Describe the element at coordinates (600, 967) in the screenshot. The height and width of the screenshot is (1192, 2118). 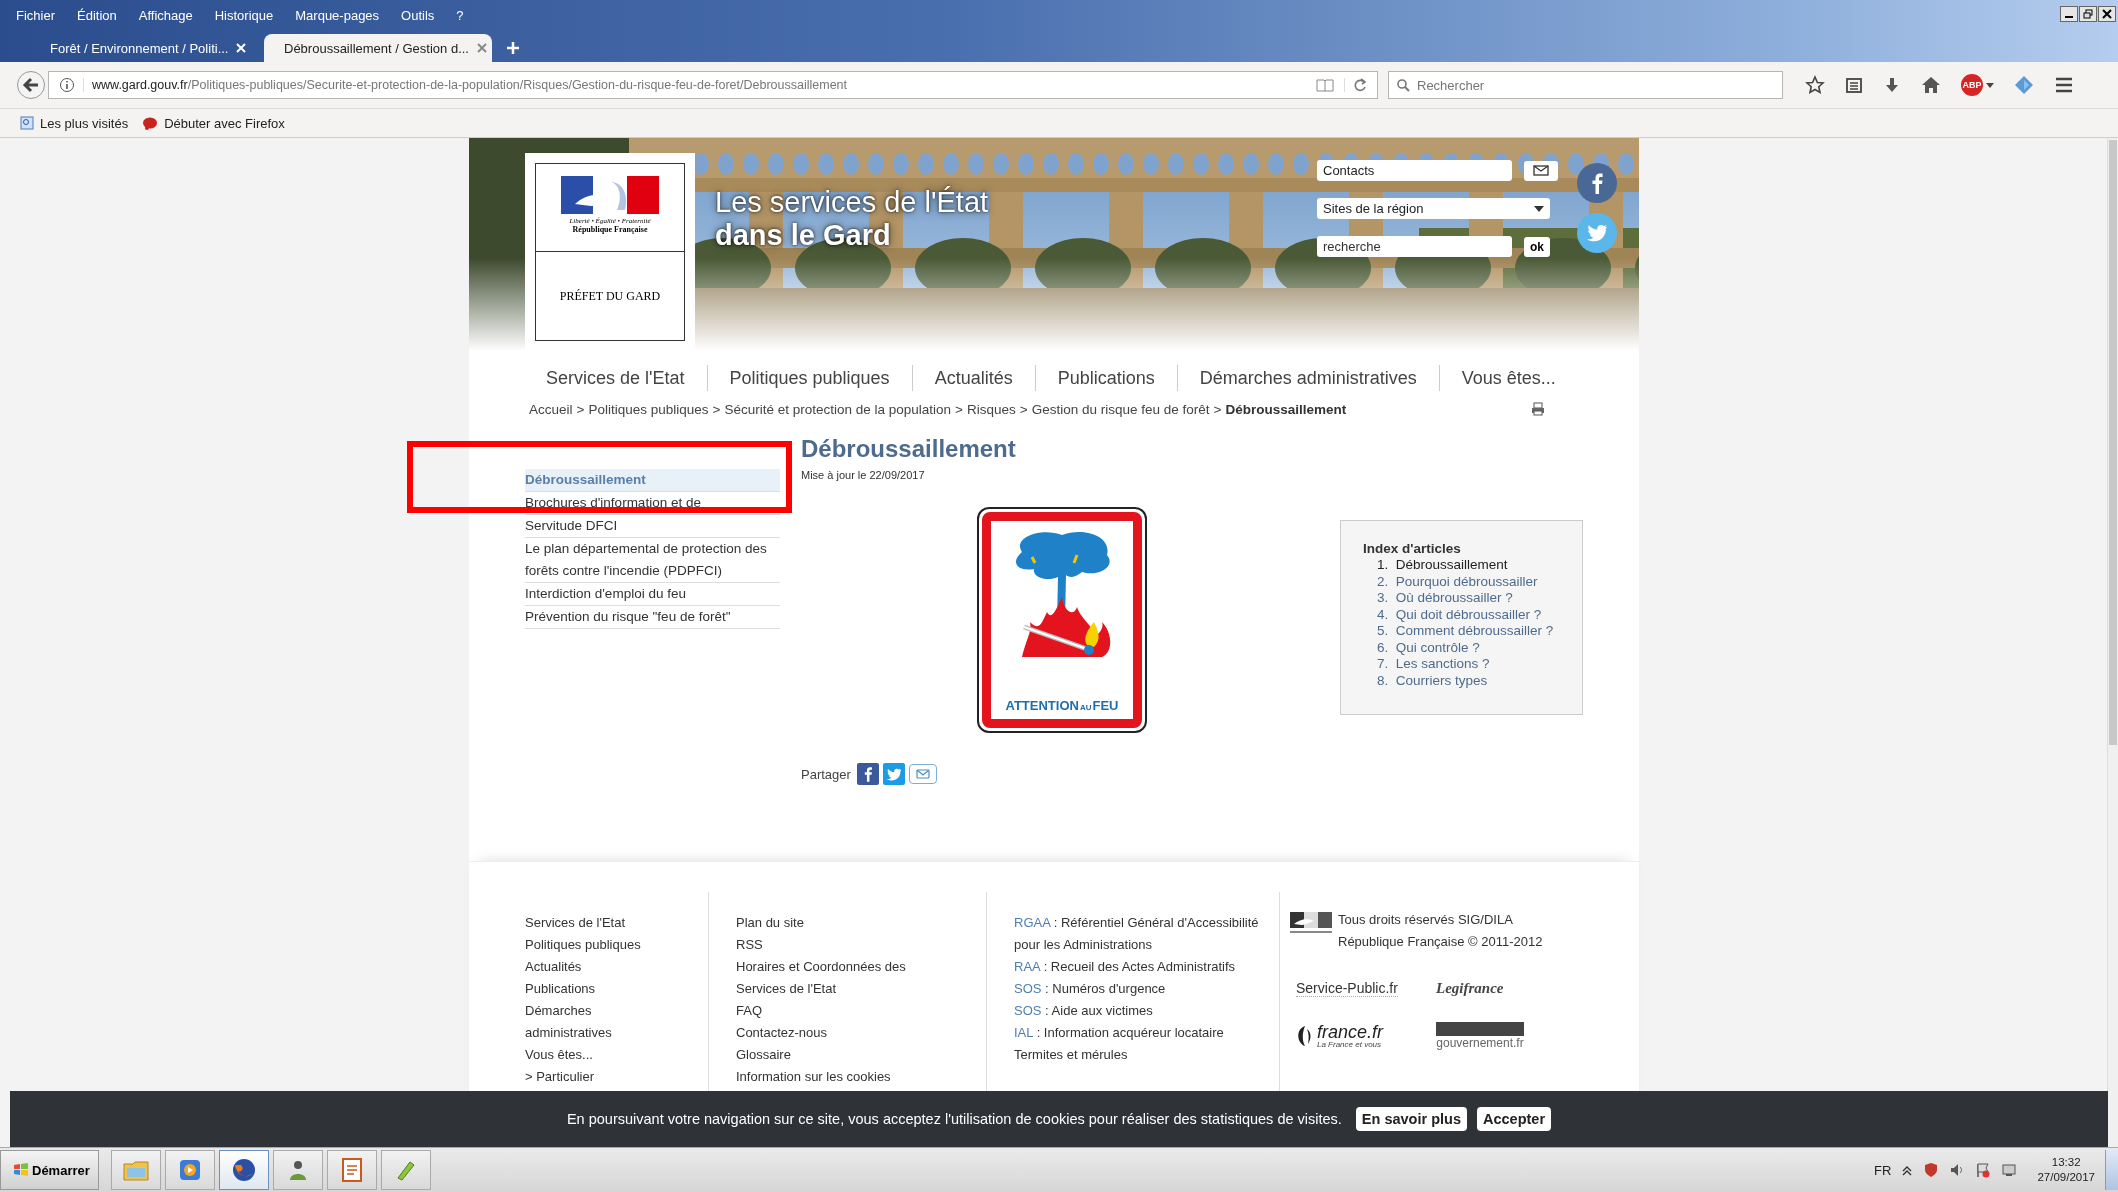
I see `footer-link: Actualités` at that location.